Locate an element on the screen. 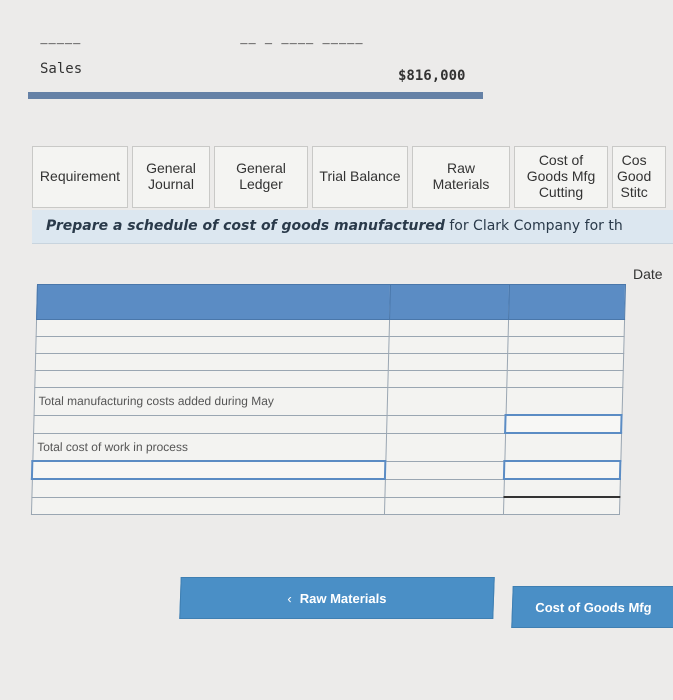 Image resolution: width=673 pixels, height=700 pixels. tab-trial-balance: Trial Balance is located at coordinates (360, 177).